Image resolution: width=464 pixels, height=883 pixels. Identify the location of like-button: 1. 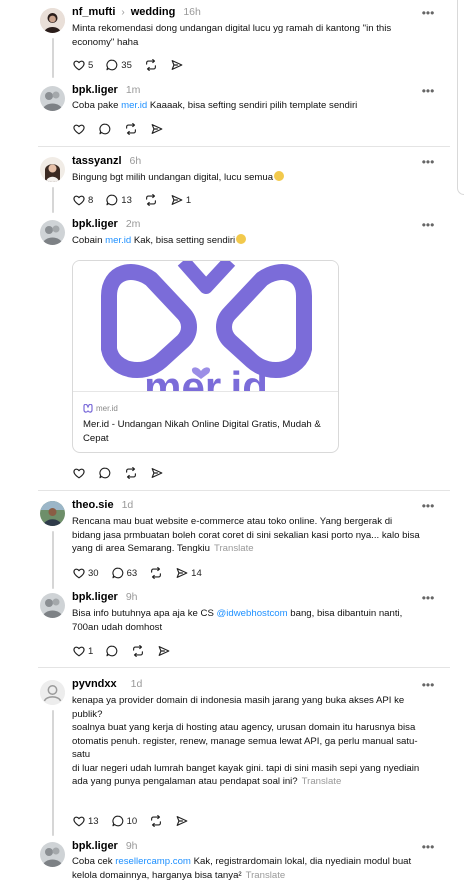
(82, 651).